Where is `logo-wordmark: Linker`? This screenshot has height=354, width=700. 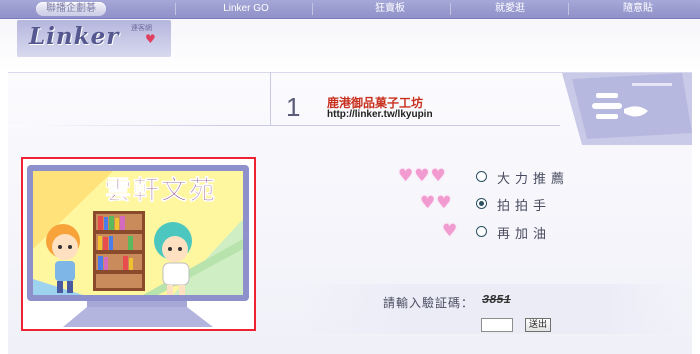 logo-wordmark: Linker is located at coordinates (74, 36).